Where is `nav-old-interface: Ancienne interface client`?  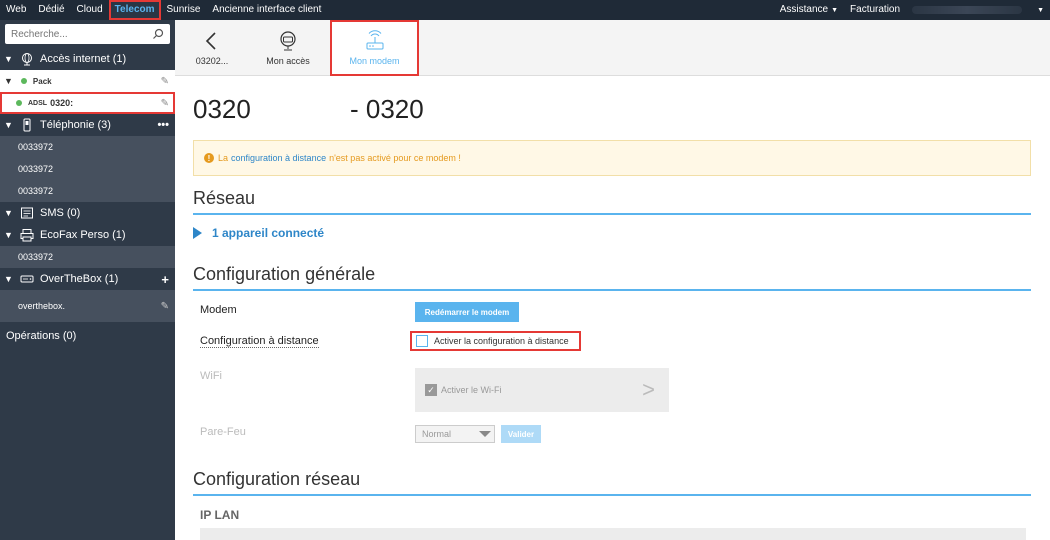
nav-old-interface: Ancienne interface client is located at coordinates (266, 10).